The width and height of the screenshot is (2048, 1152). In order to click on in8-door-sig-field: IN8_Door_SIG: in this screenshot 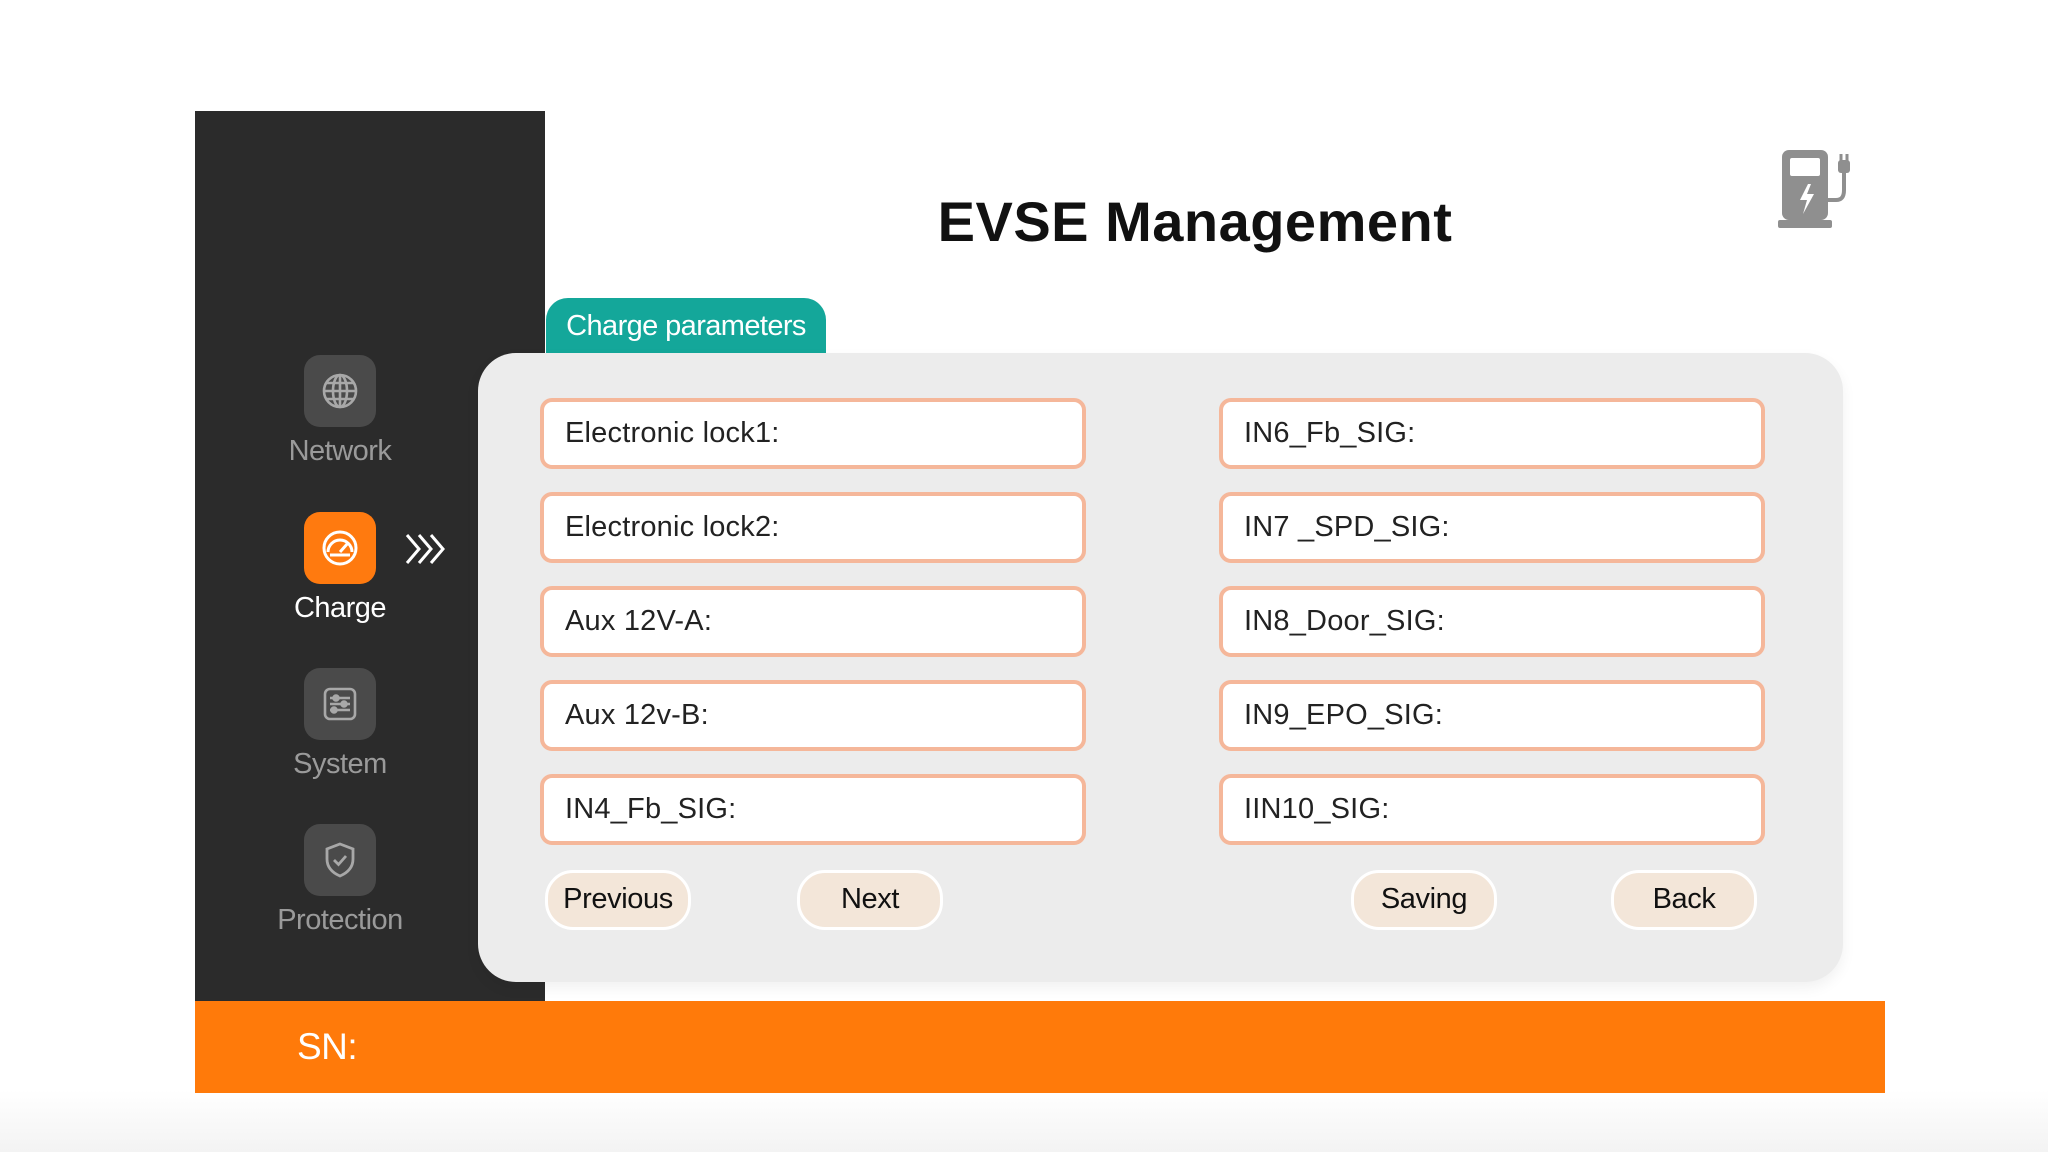, I will do `click(1492, 621)`.